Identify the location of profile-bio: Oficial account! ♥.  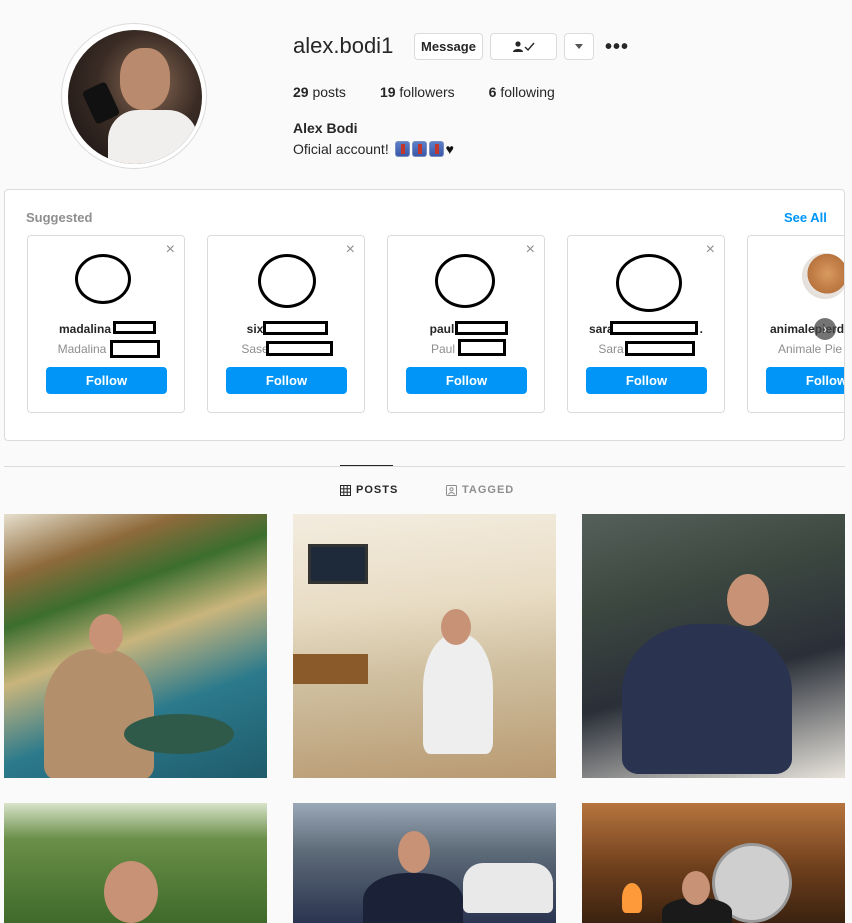
(373, 149).